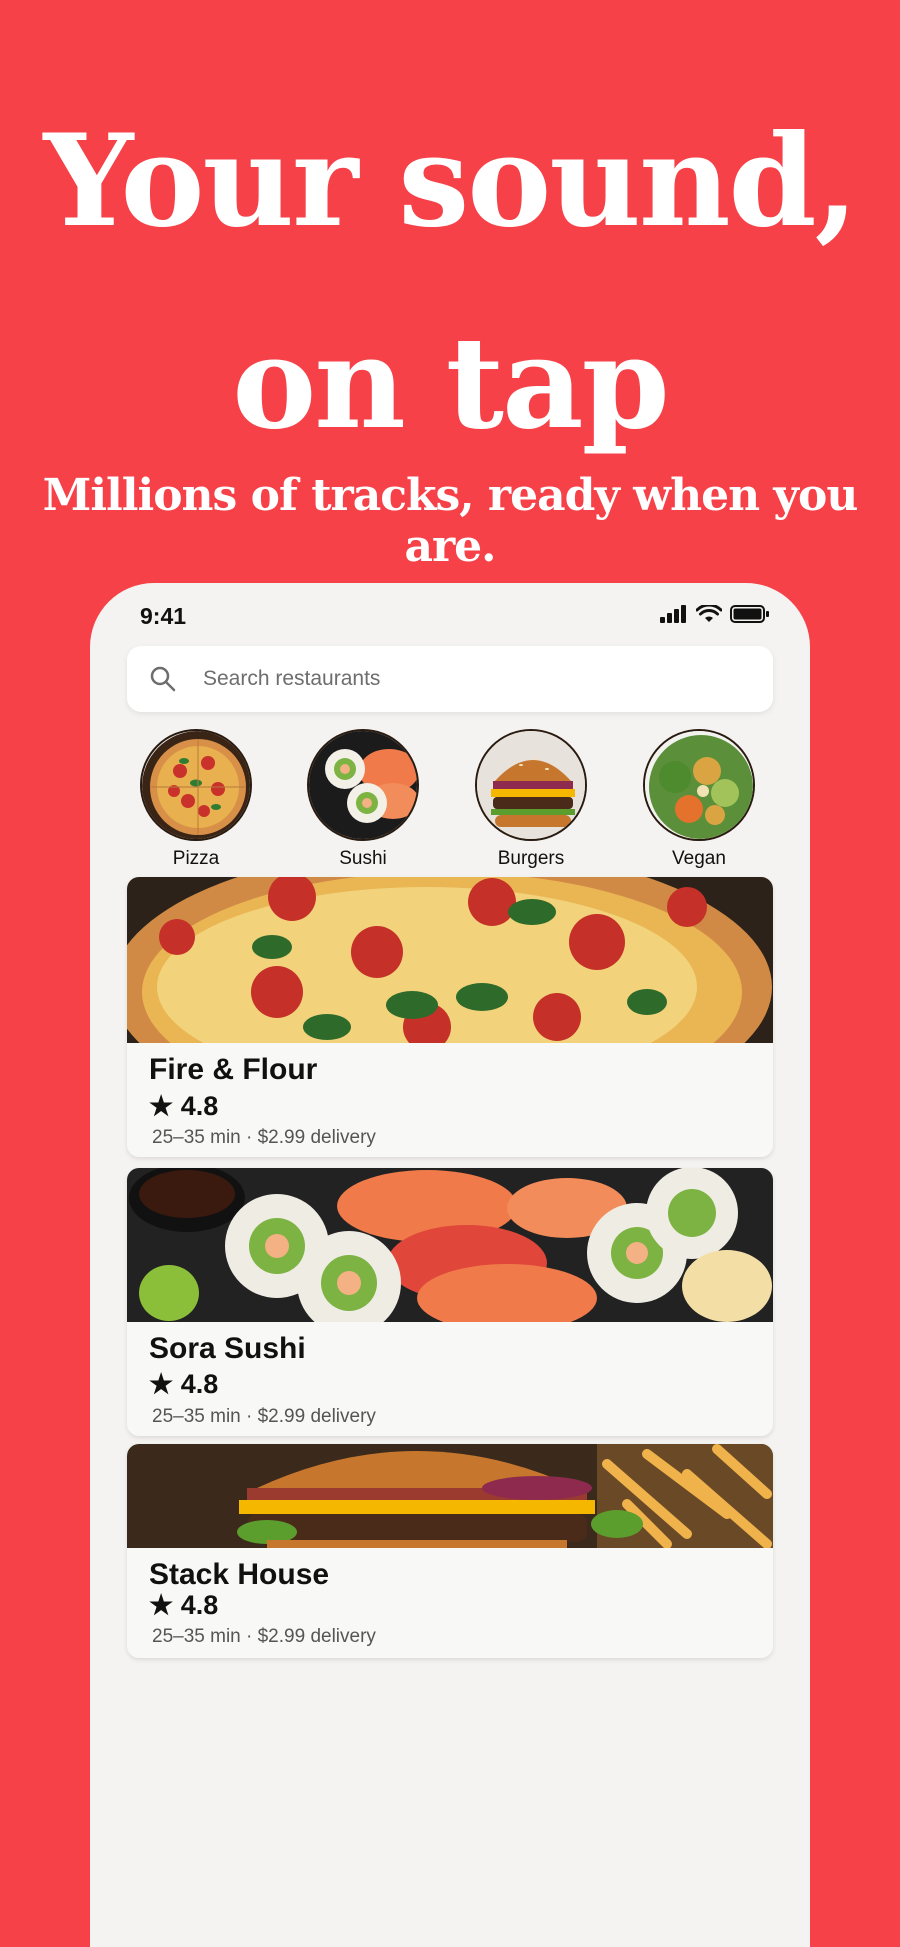 This screenshot has height=1947, width=900. What do you see at coordinates (450, 383) in the screenshot?
I see `hero-title-line2: on tap` at bounding box center [450, 383].